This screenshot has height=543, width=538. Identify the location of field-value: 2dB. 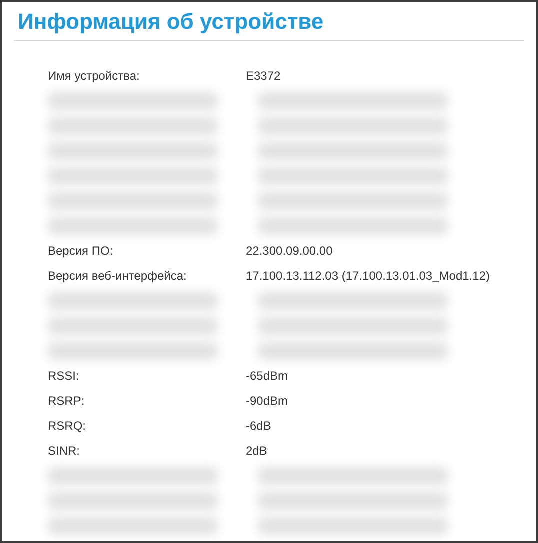
(257, 451).